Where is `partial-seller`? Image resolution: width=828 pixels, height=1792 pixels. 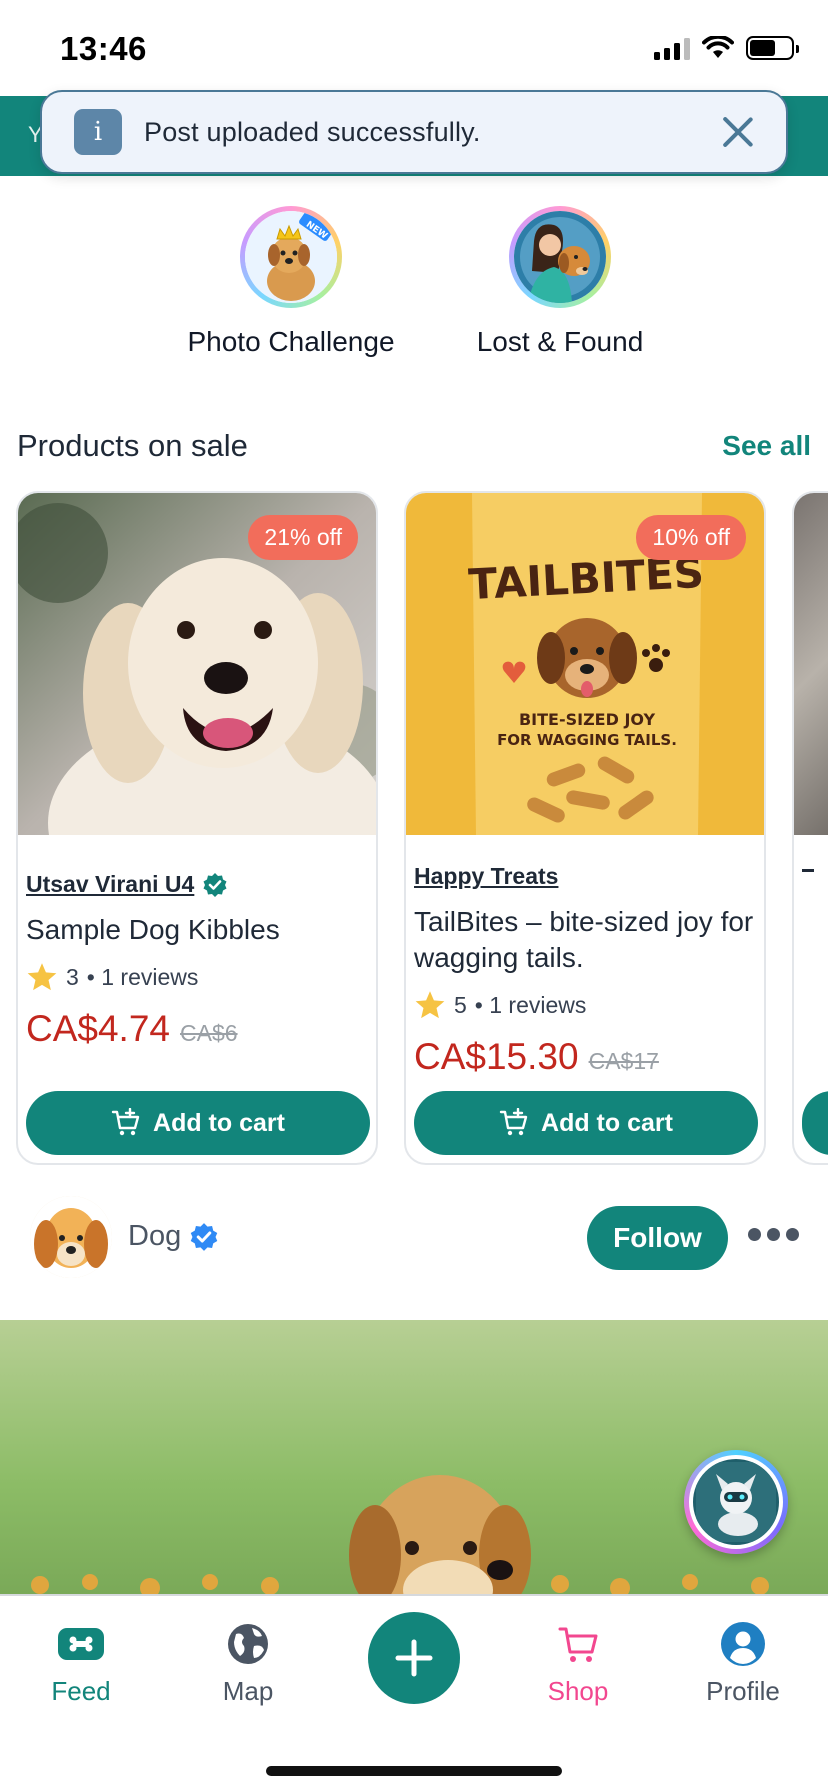 partial-seller is located at coordinates (808, 870).